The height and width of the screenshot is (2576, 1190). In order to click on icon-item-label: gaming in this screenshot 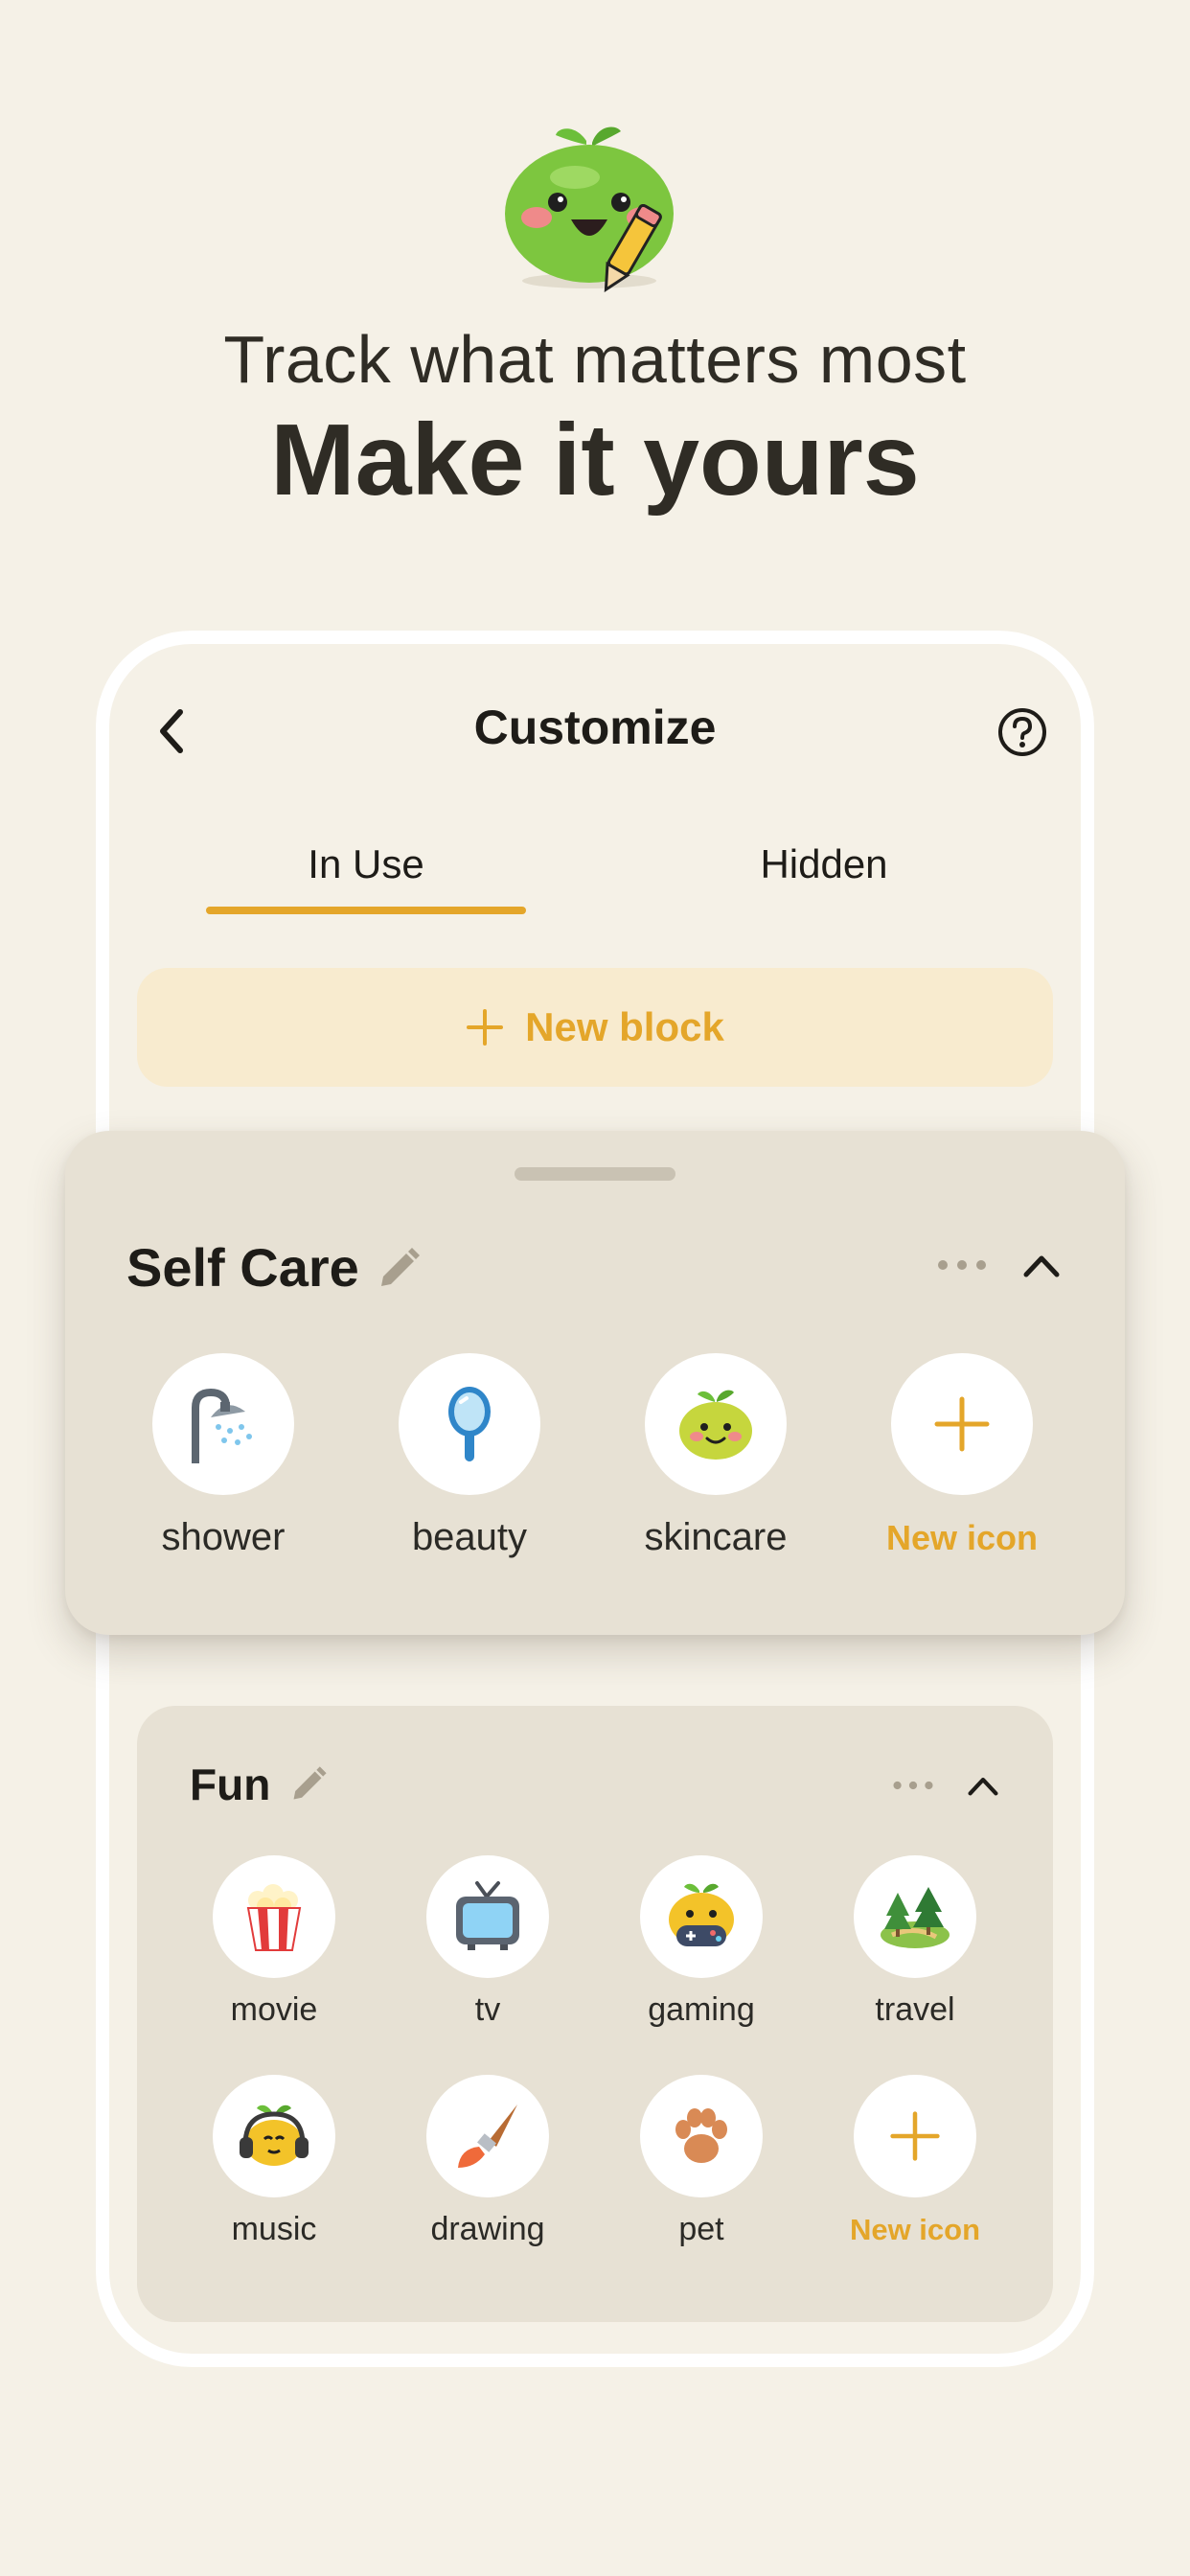, I will do `click(701, 2009)`.